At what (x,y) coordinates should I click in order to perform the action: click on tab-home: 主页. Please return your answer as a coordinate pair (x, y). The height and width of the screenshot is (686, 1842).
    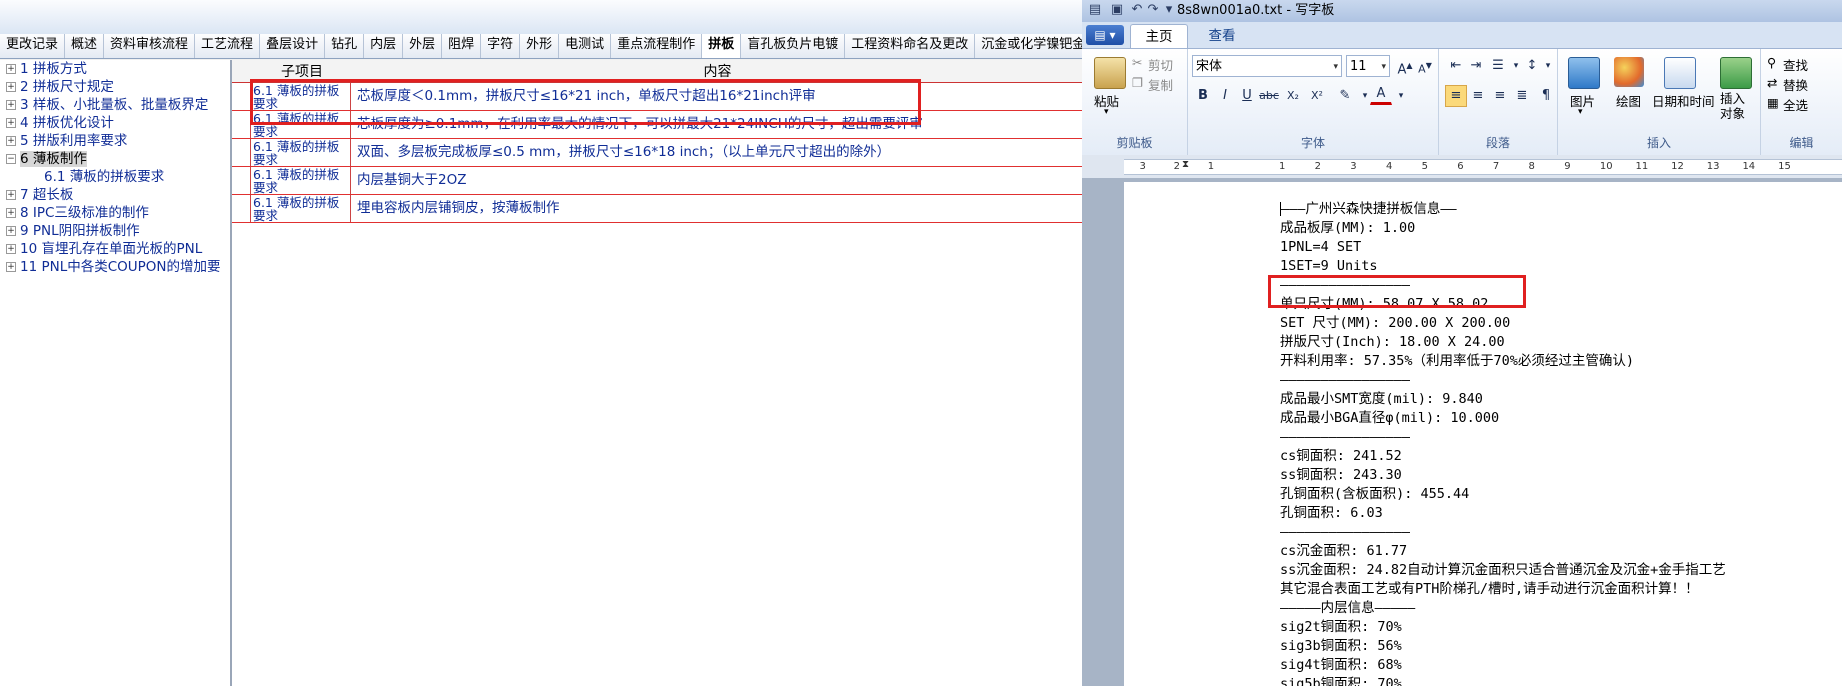
    Looking at the image, I should click on (1159, 36).